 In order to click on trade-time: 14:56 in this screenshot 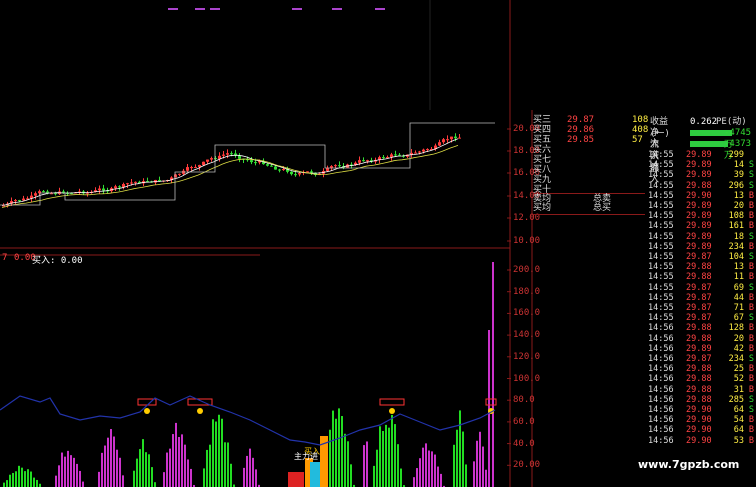, I will do `click(661, 440)`.